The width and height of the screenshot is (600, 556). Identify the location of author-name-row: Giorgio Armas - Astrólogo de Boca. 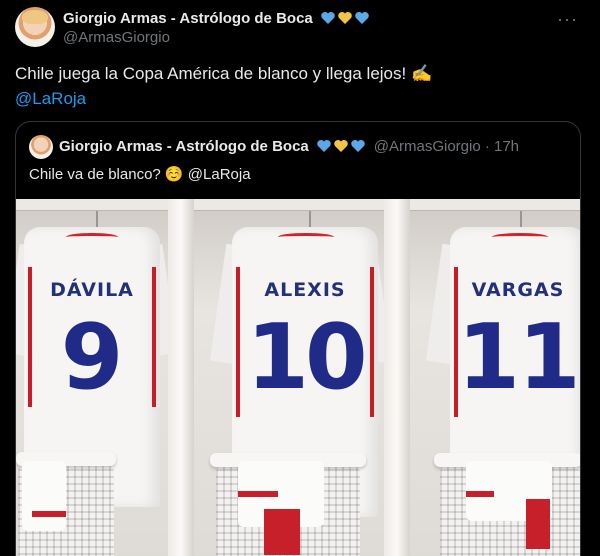
(216, 18).